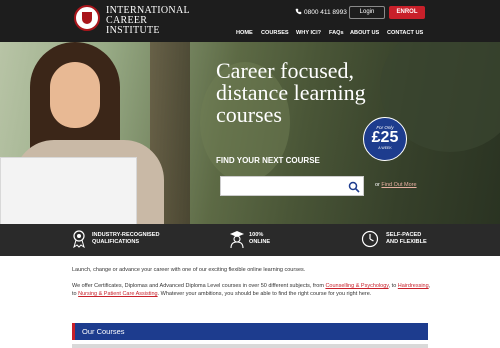 This screenshot has width=500, height=348. Describe the element at coordinates (336, 33) in the screenshot. I see `nav-faqs: FAQs` at that location.